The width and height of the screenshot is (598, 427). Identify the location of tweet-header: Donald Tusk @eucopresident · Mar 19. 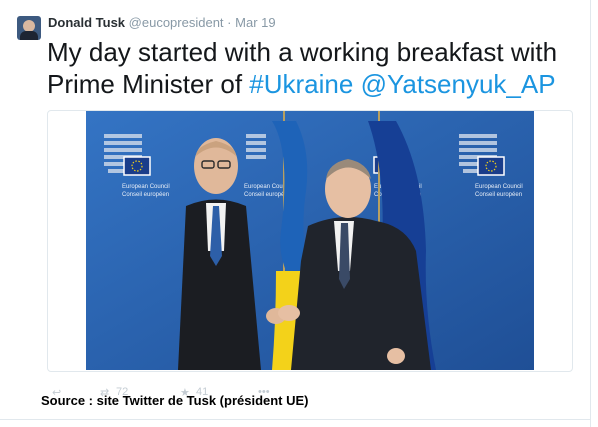
(162, 22).